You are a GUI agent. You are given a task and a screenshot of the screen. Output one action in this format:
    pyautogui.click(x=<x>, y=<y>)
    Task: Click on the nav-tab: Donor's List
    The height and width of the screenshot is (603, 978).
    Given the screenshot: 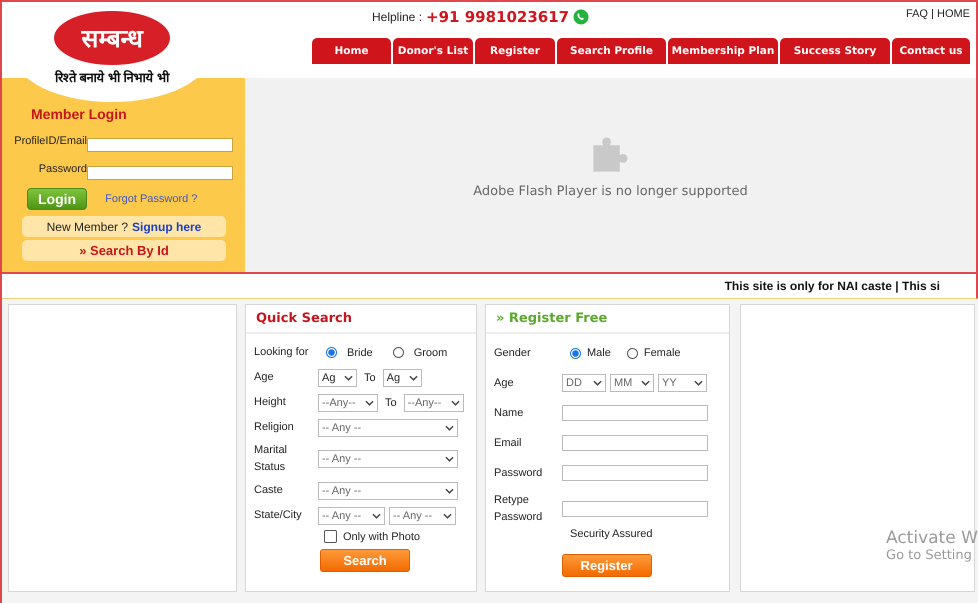 What is the action you would take?
    pyautogui.click(x=433, y=51)
    